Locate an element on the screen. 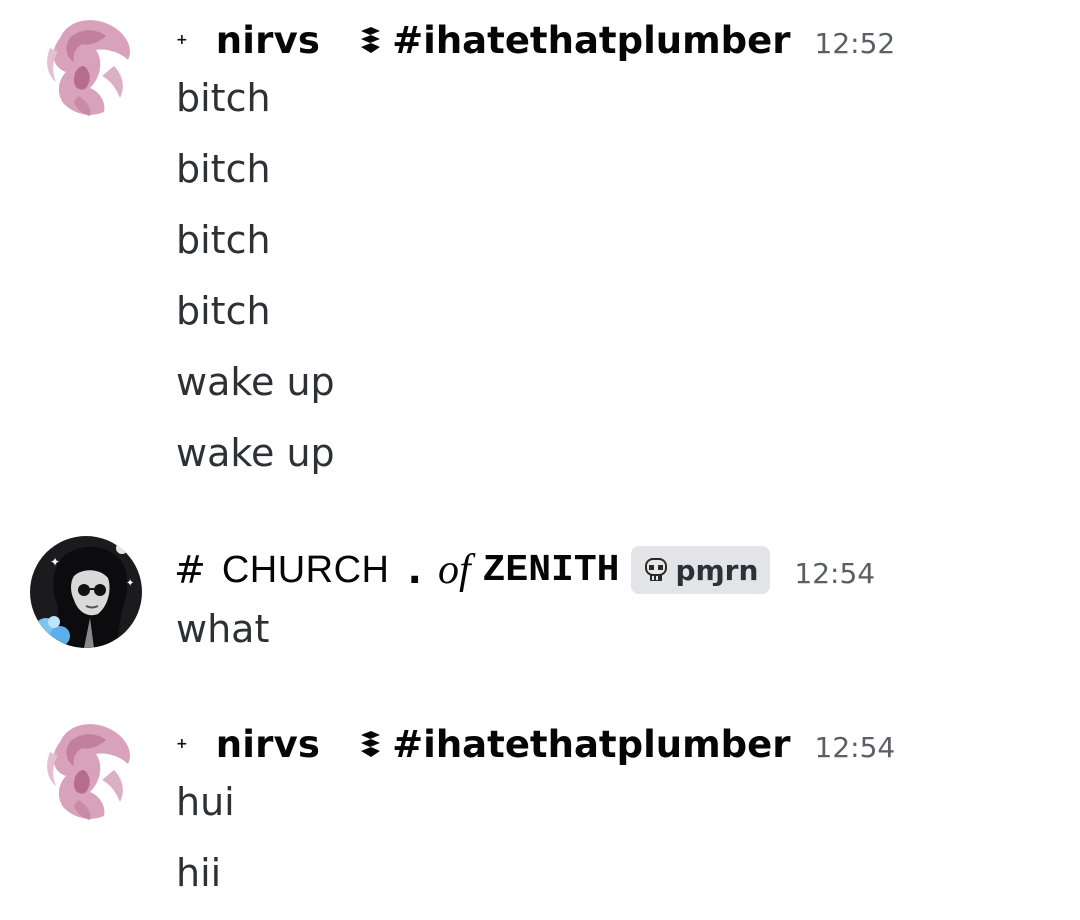 The width and height of the screenshot is (1080, 920). dark-goth-avatar-image: ✦ ✦ is located at coordinates (86, 592).